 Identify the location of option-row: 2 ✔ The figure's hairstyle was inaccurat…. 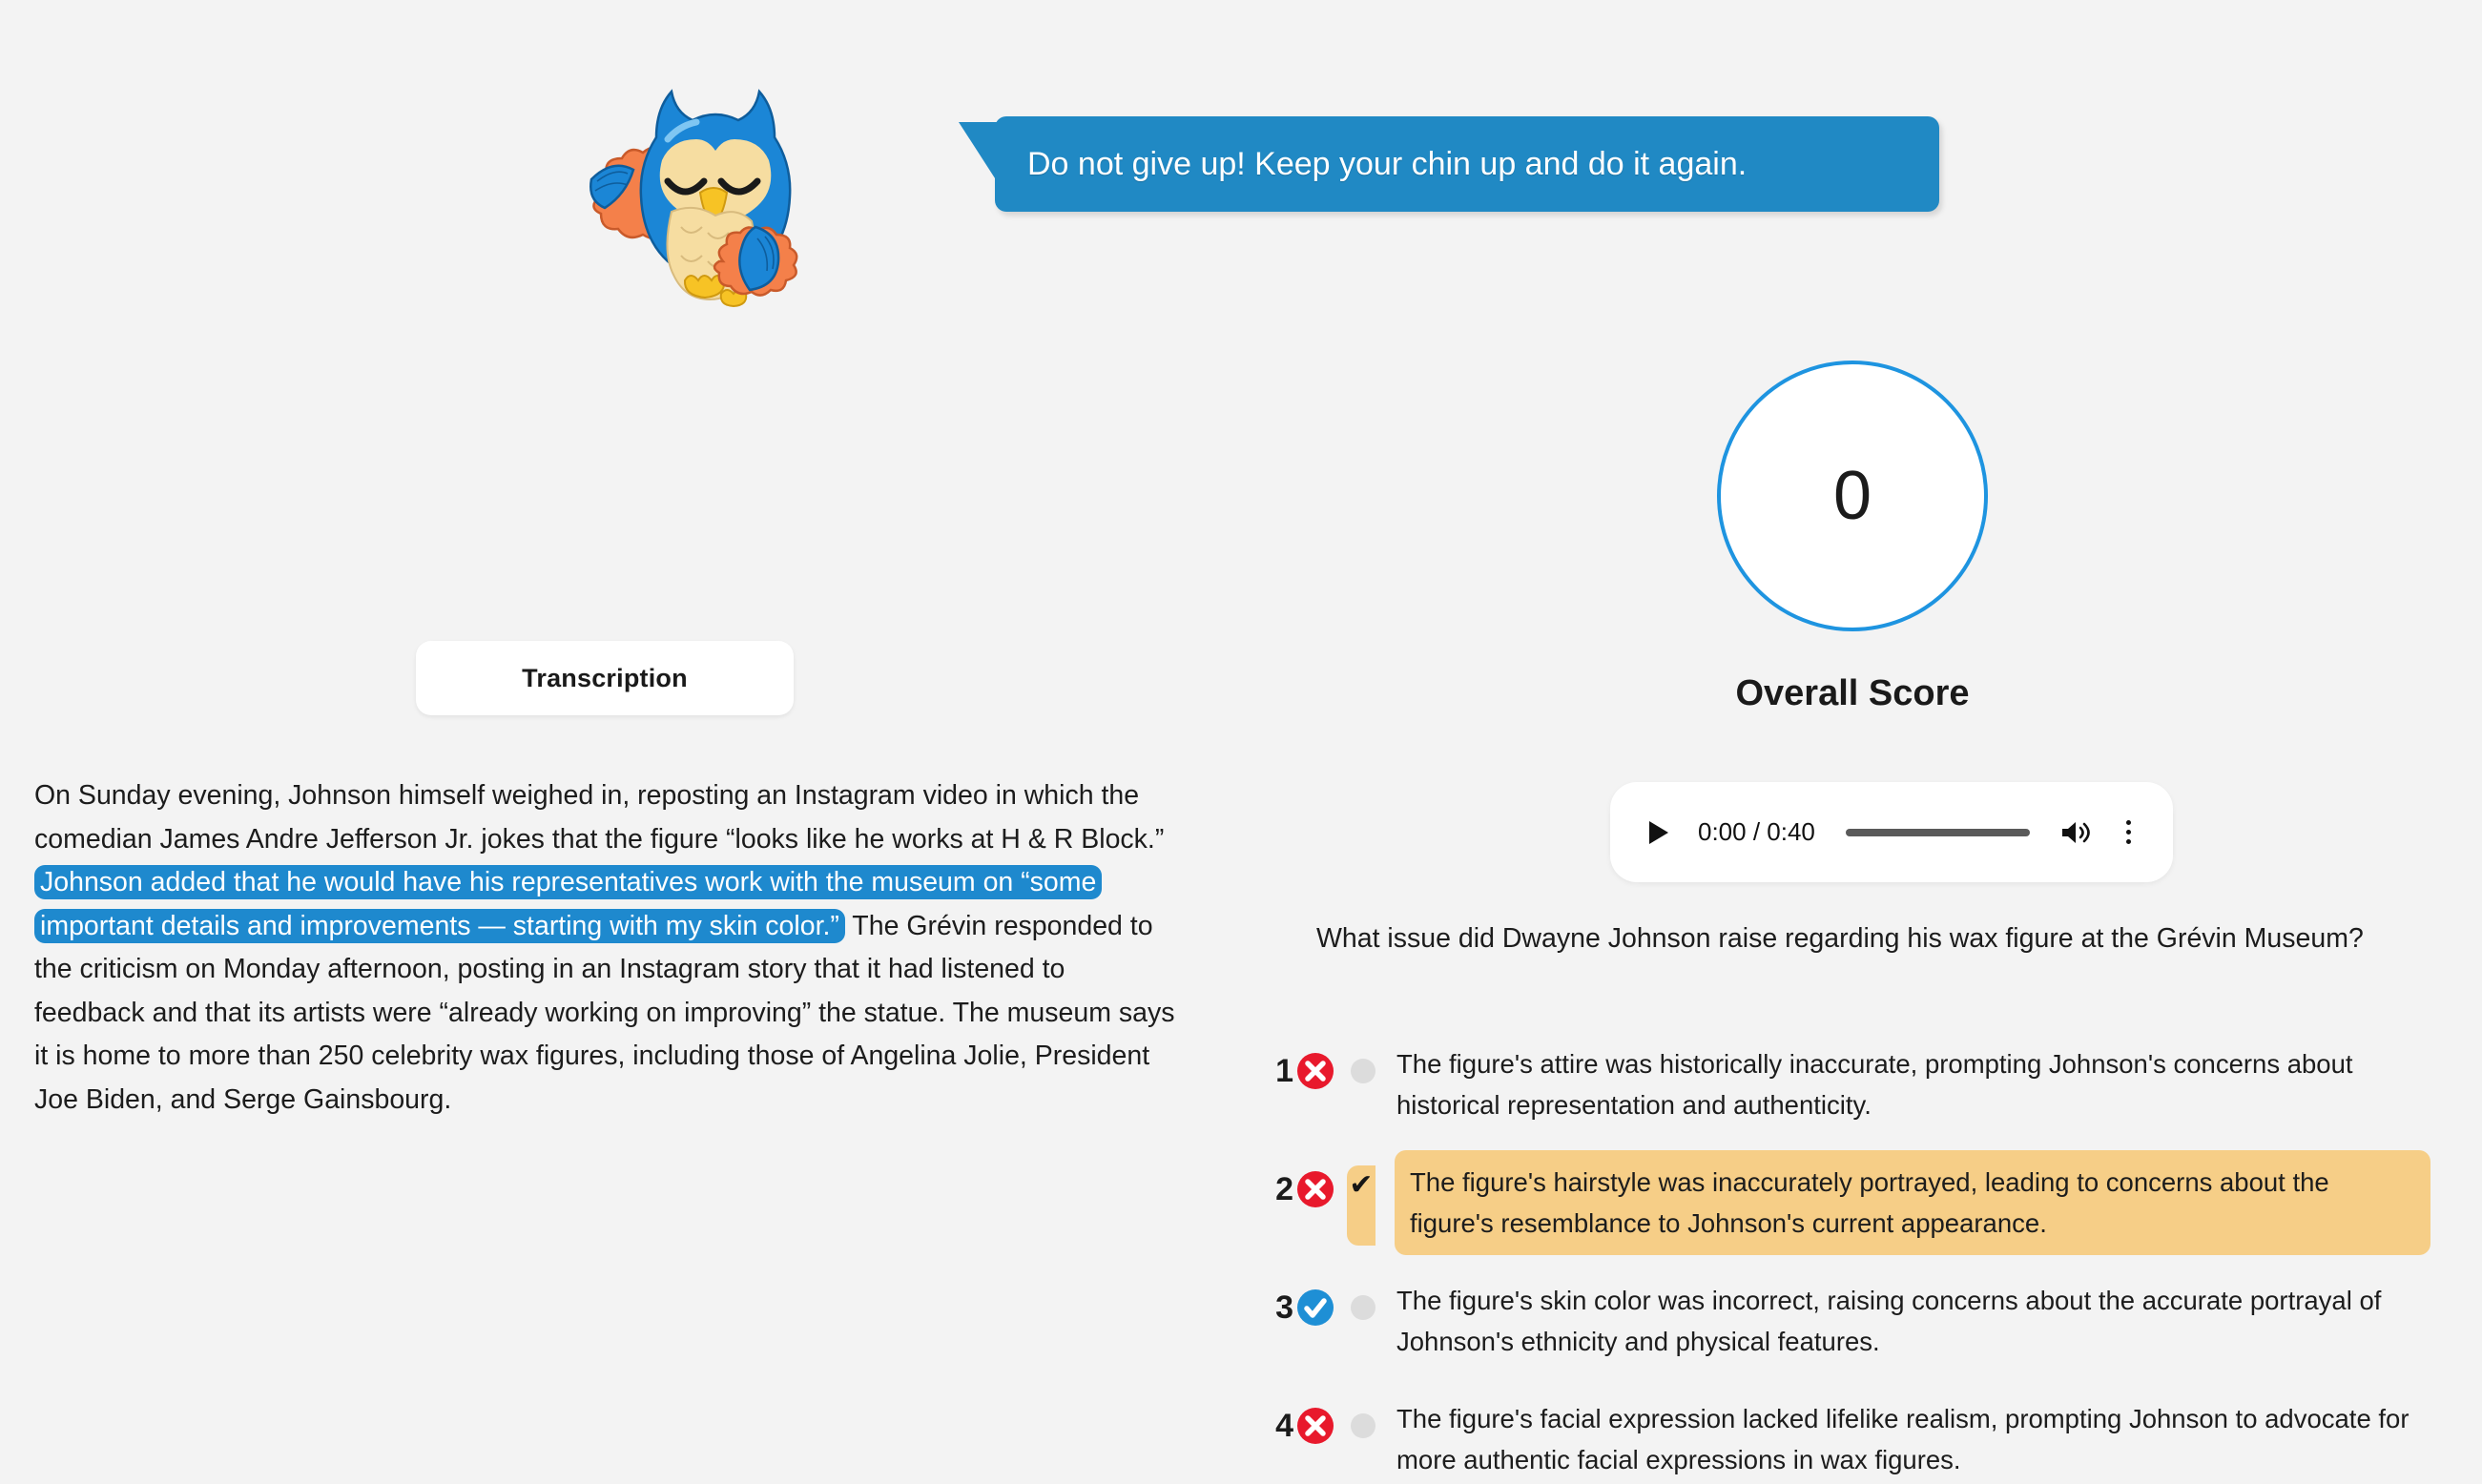
(1852, 1202).